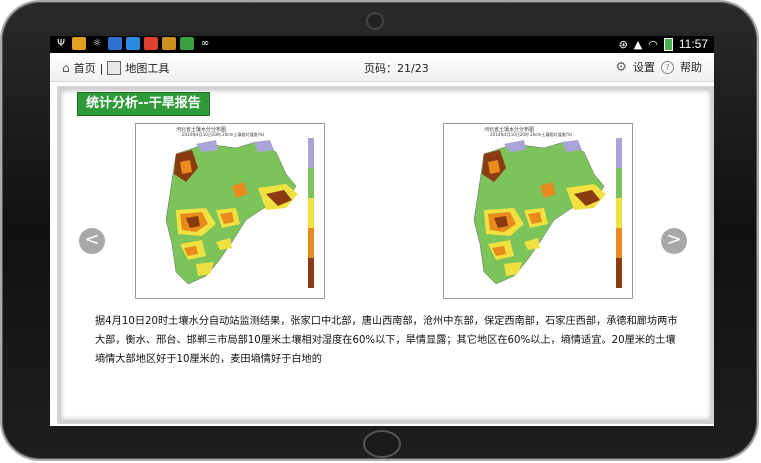 The image size is (761, 463). I want to click on settings-button: 设置, so click(644, 67).